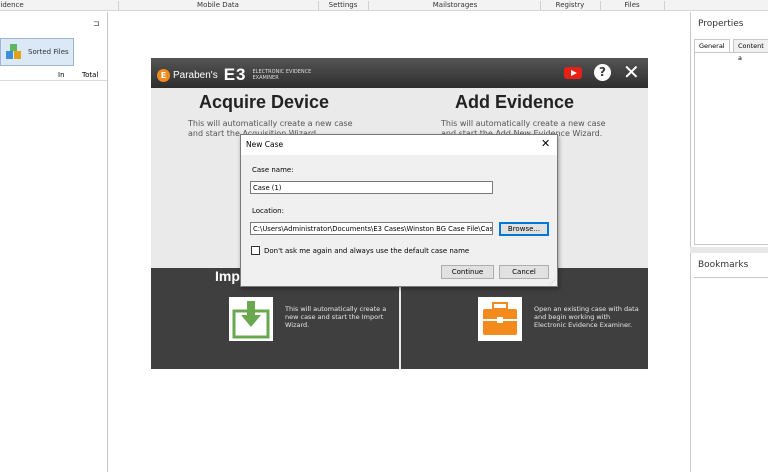 The height and width of the screenshot is (472, 768). Describe the element at coordinates (218, 5) in the screenshot. I see `tab-mobile-data: Mobile Data` at that location.